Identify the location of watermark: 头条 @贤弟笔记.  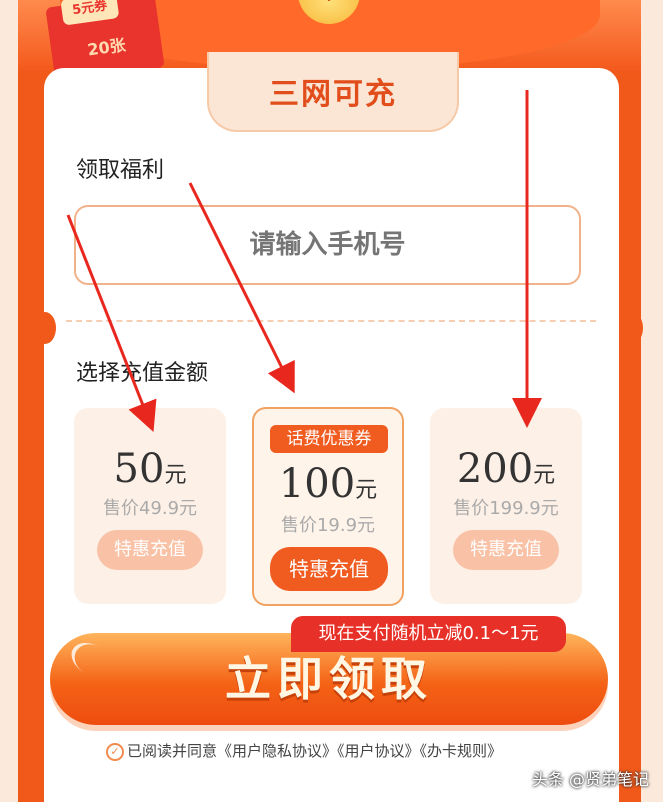
(590, 779).